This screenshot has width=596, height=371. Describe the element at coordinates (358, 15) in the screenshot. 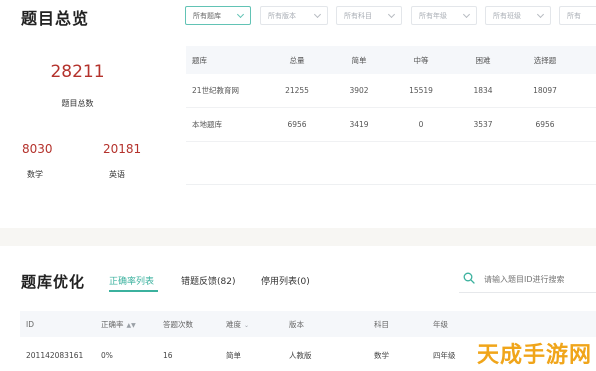

I see `filter-label: 所有科目` at that location.